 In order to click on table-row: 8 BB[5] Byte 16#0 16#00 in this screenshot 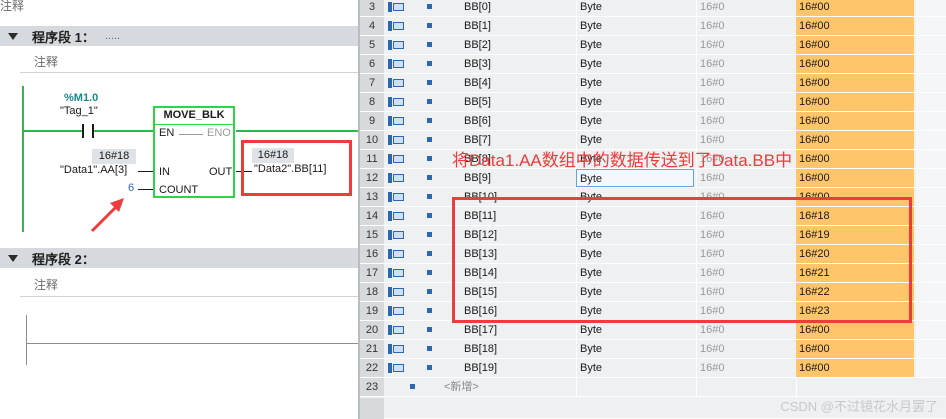, I will do `click(653, 102)`.